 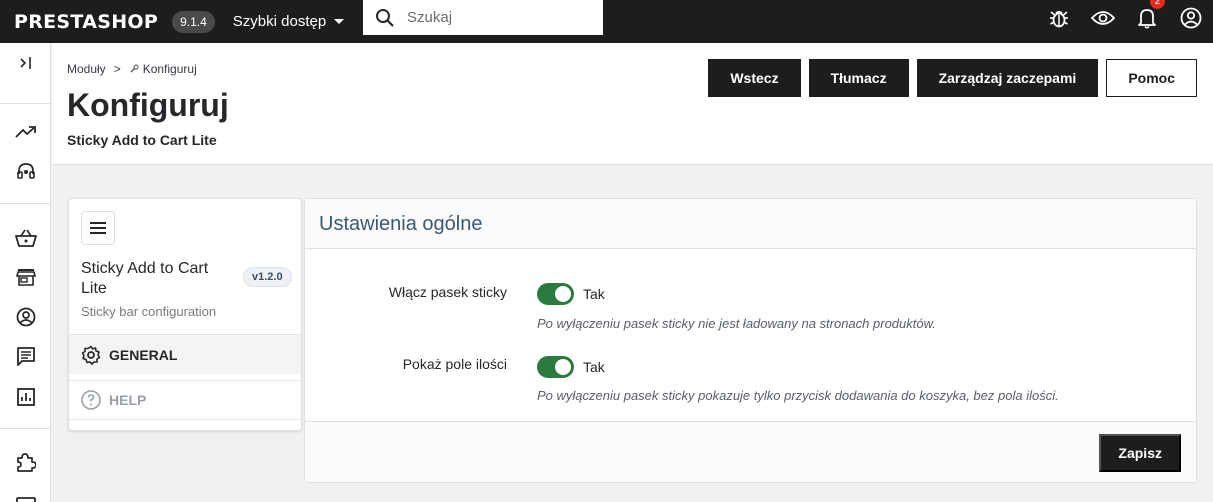 What do you see at coordinates (267, 277) in the screenshot?
I see `module-version-badge: v1.2.0` at bounding box center [267, 277].